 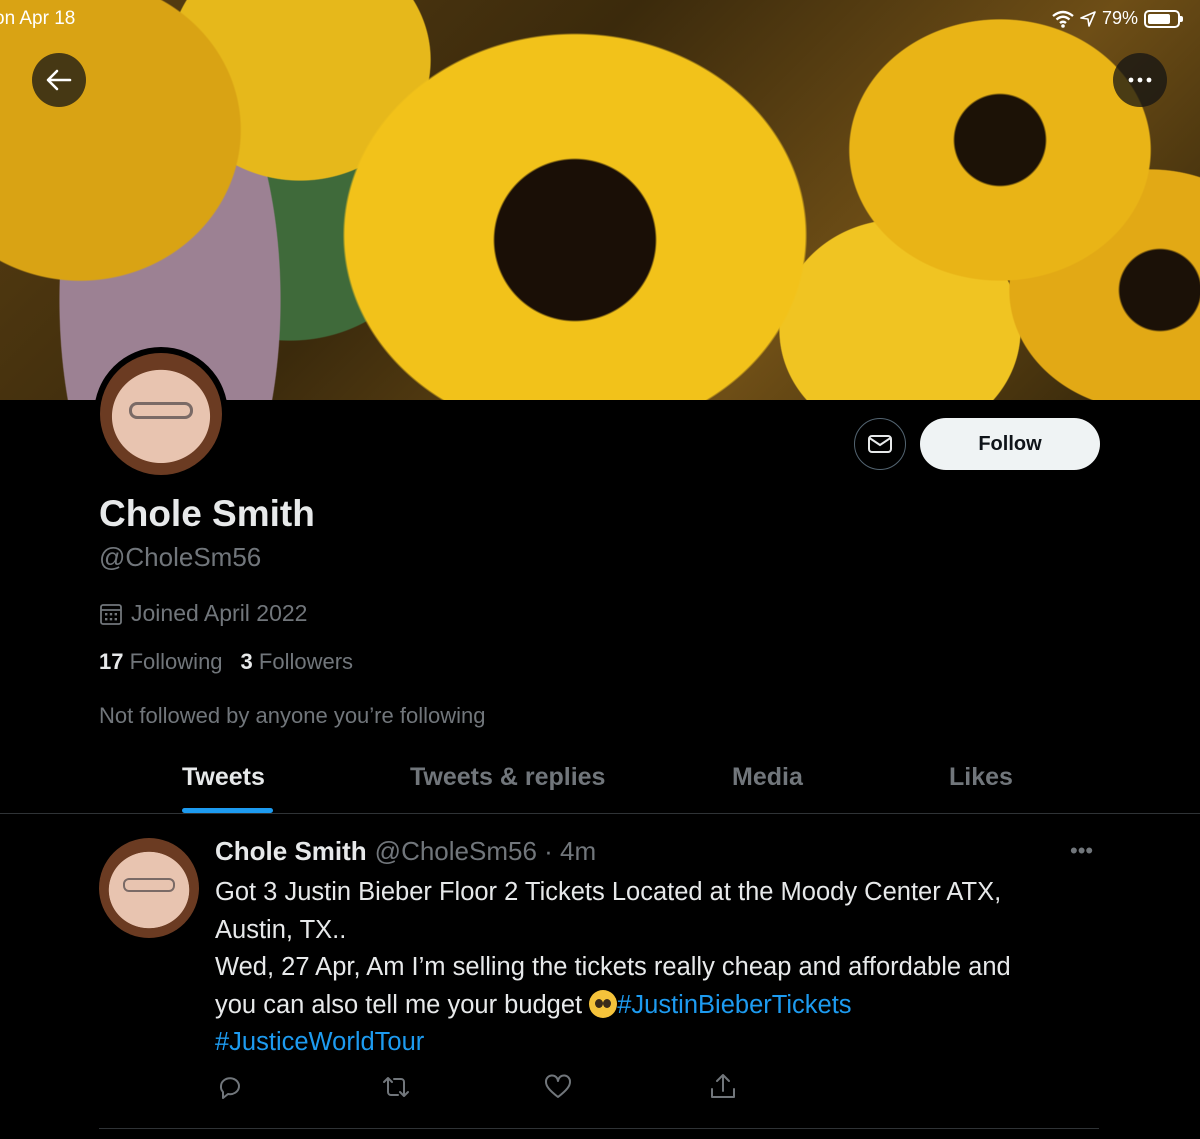 I want to click on location-icon, so click(x=1088, y=18).